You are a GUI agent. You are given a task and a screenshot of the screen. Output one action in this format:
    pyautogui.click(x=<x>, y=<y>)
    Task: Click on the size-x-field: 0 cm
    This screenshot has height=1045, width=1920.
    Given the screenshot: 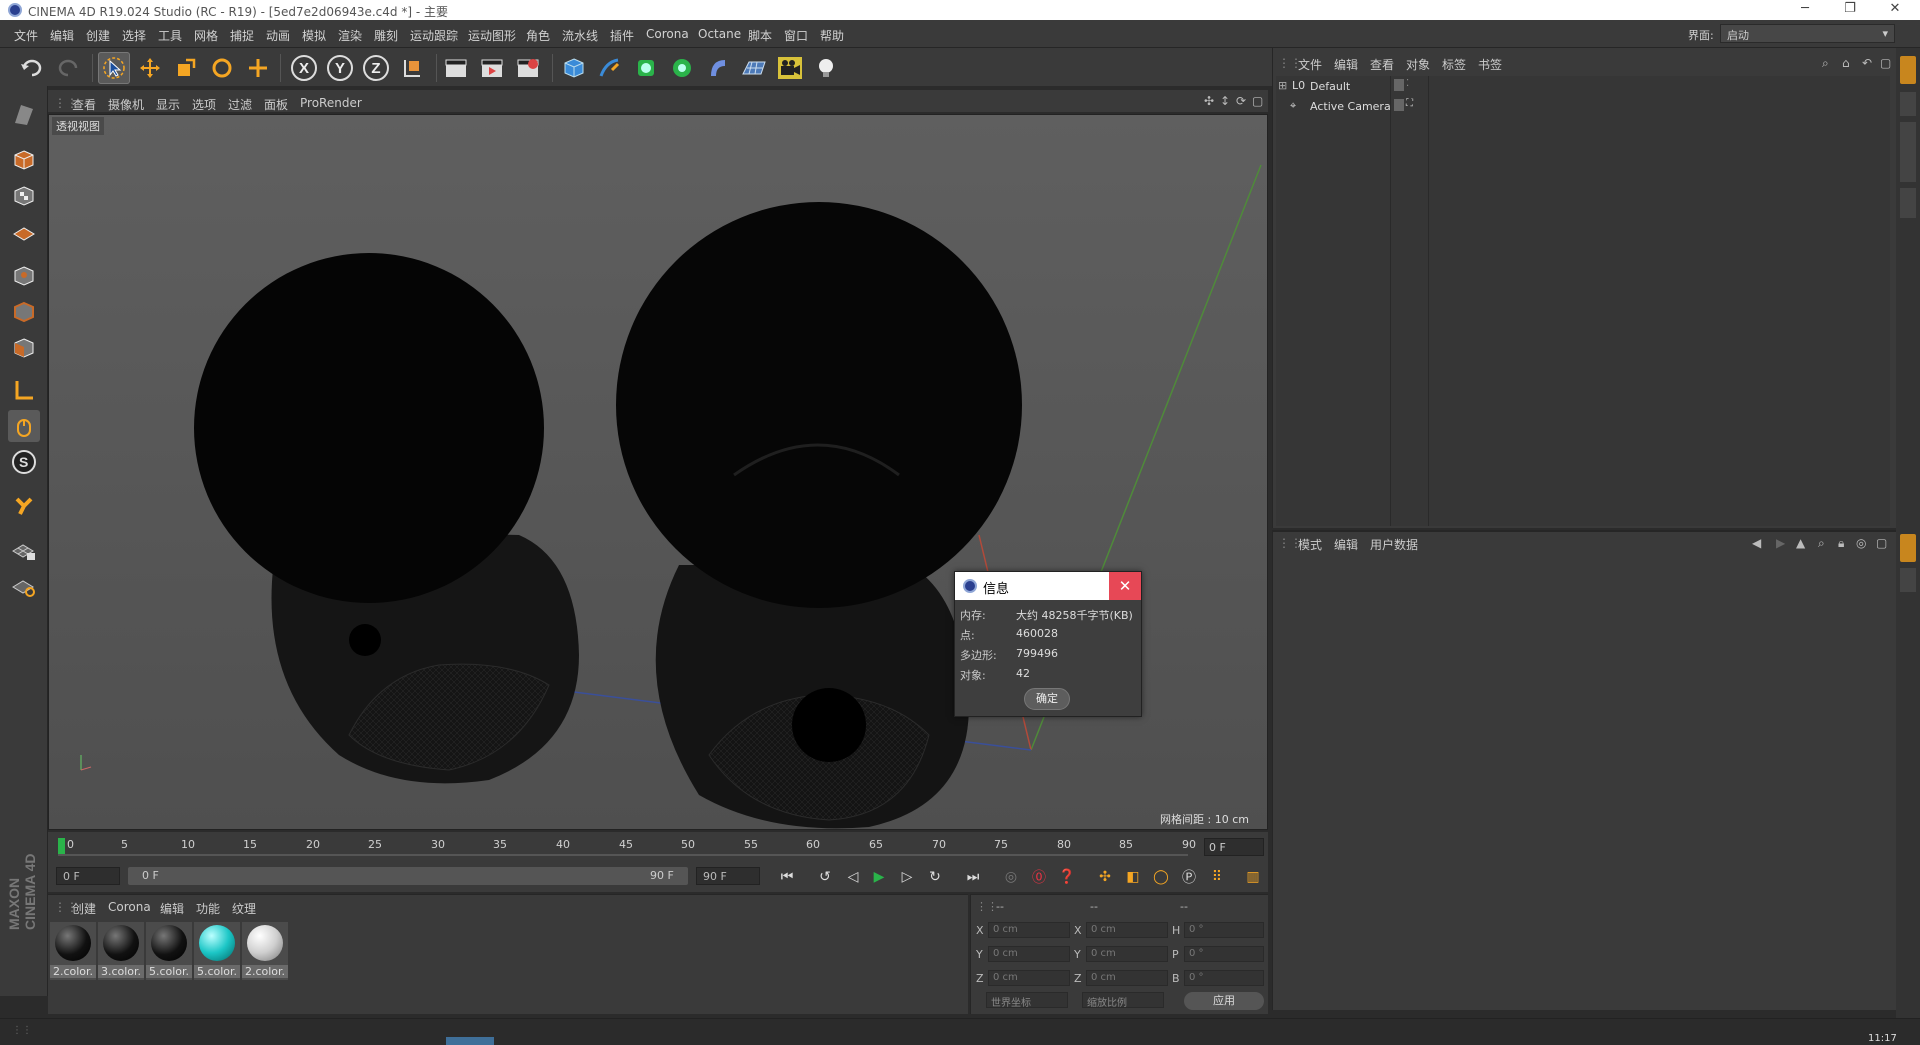 What is the action you would take?
    pyautogui.click(x=1127, y=930)
    